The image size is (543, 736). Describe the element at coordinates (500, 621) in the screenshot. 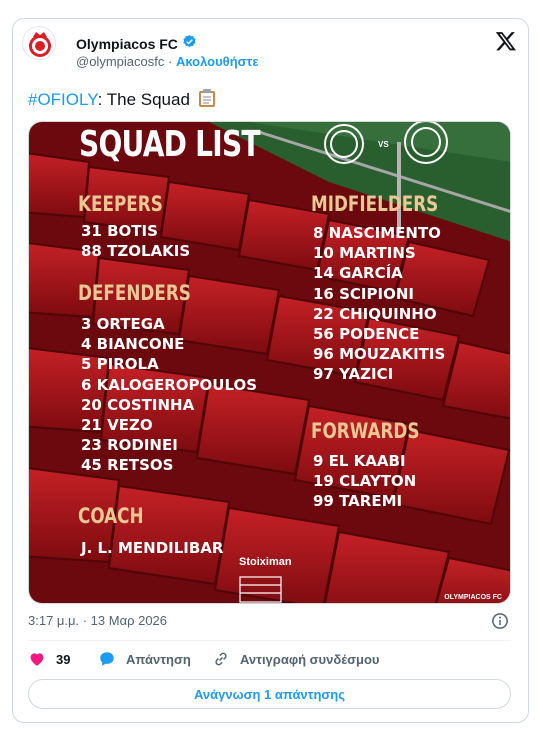

I see `info-icon` at that location.